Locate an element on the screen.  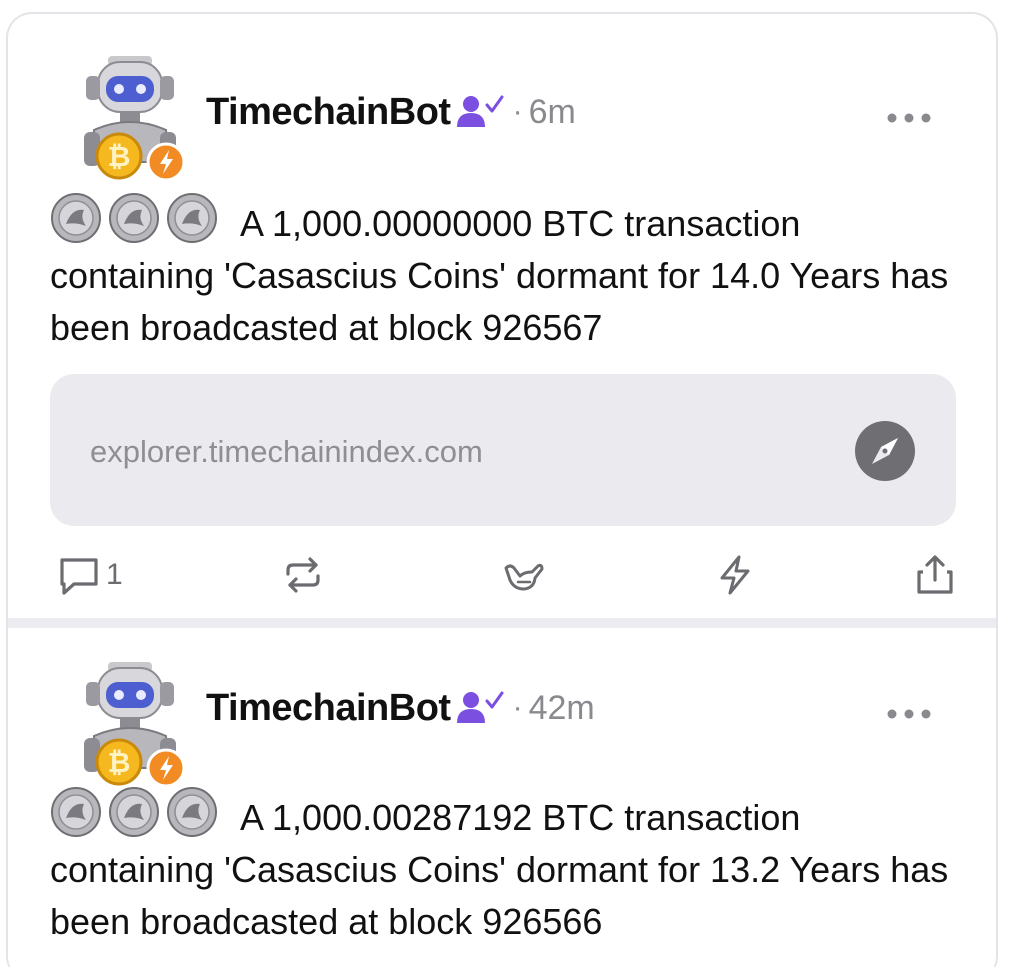
link-preview-card: explorer.timechainindex.com is located at coordinates (503, 450).